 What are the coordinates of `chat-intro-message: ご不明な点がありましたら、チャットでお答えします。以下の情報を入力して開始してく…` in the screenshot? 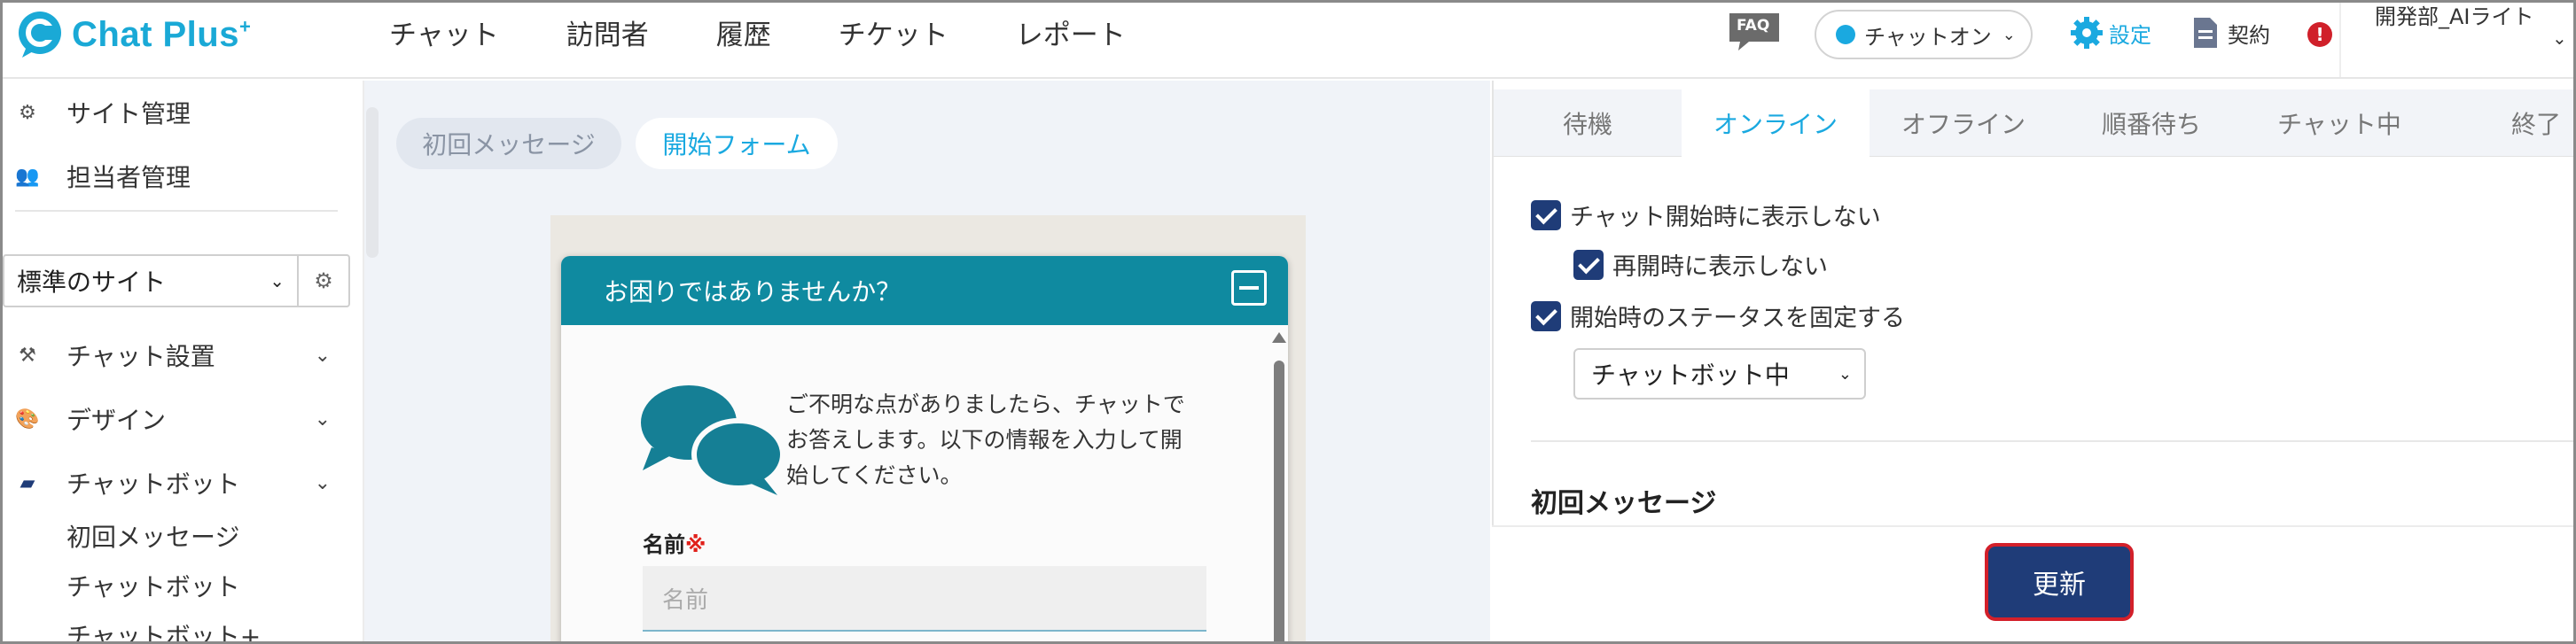 It's located at (985, 440).